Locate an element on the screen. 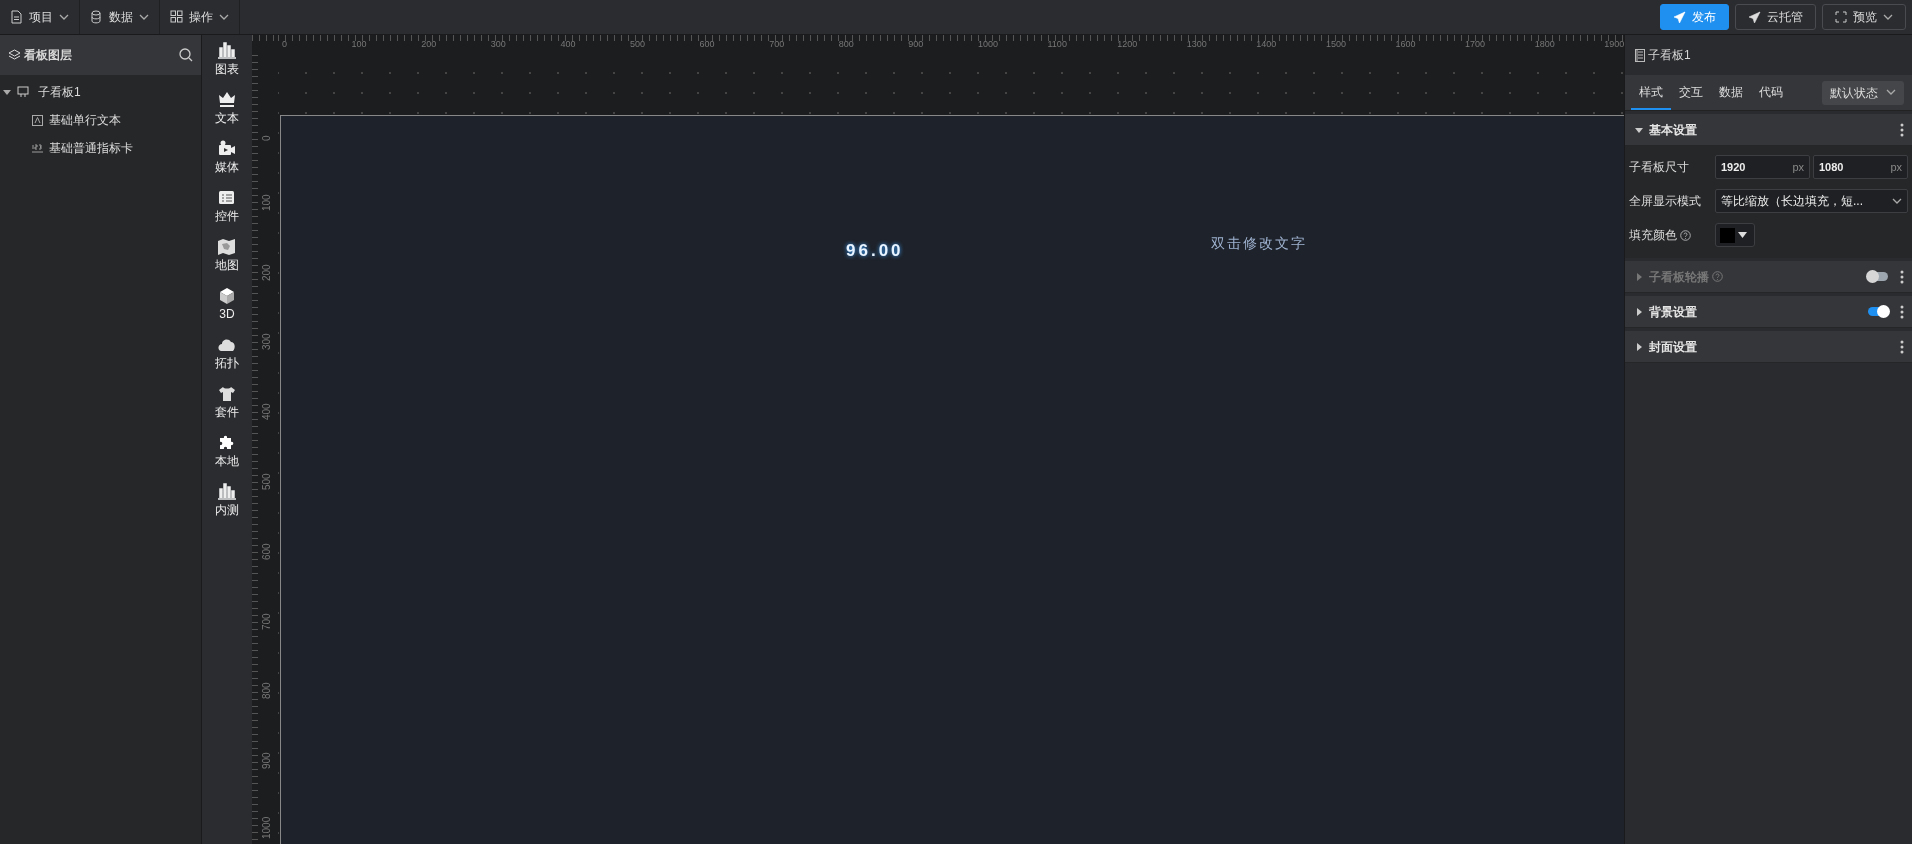 The image size is (1912, 844). component-category-button: 图表 is located at coordinates (227, 65).